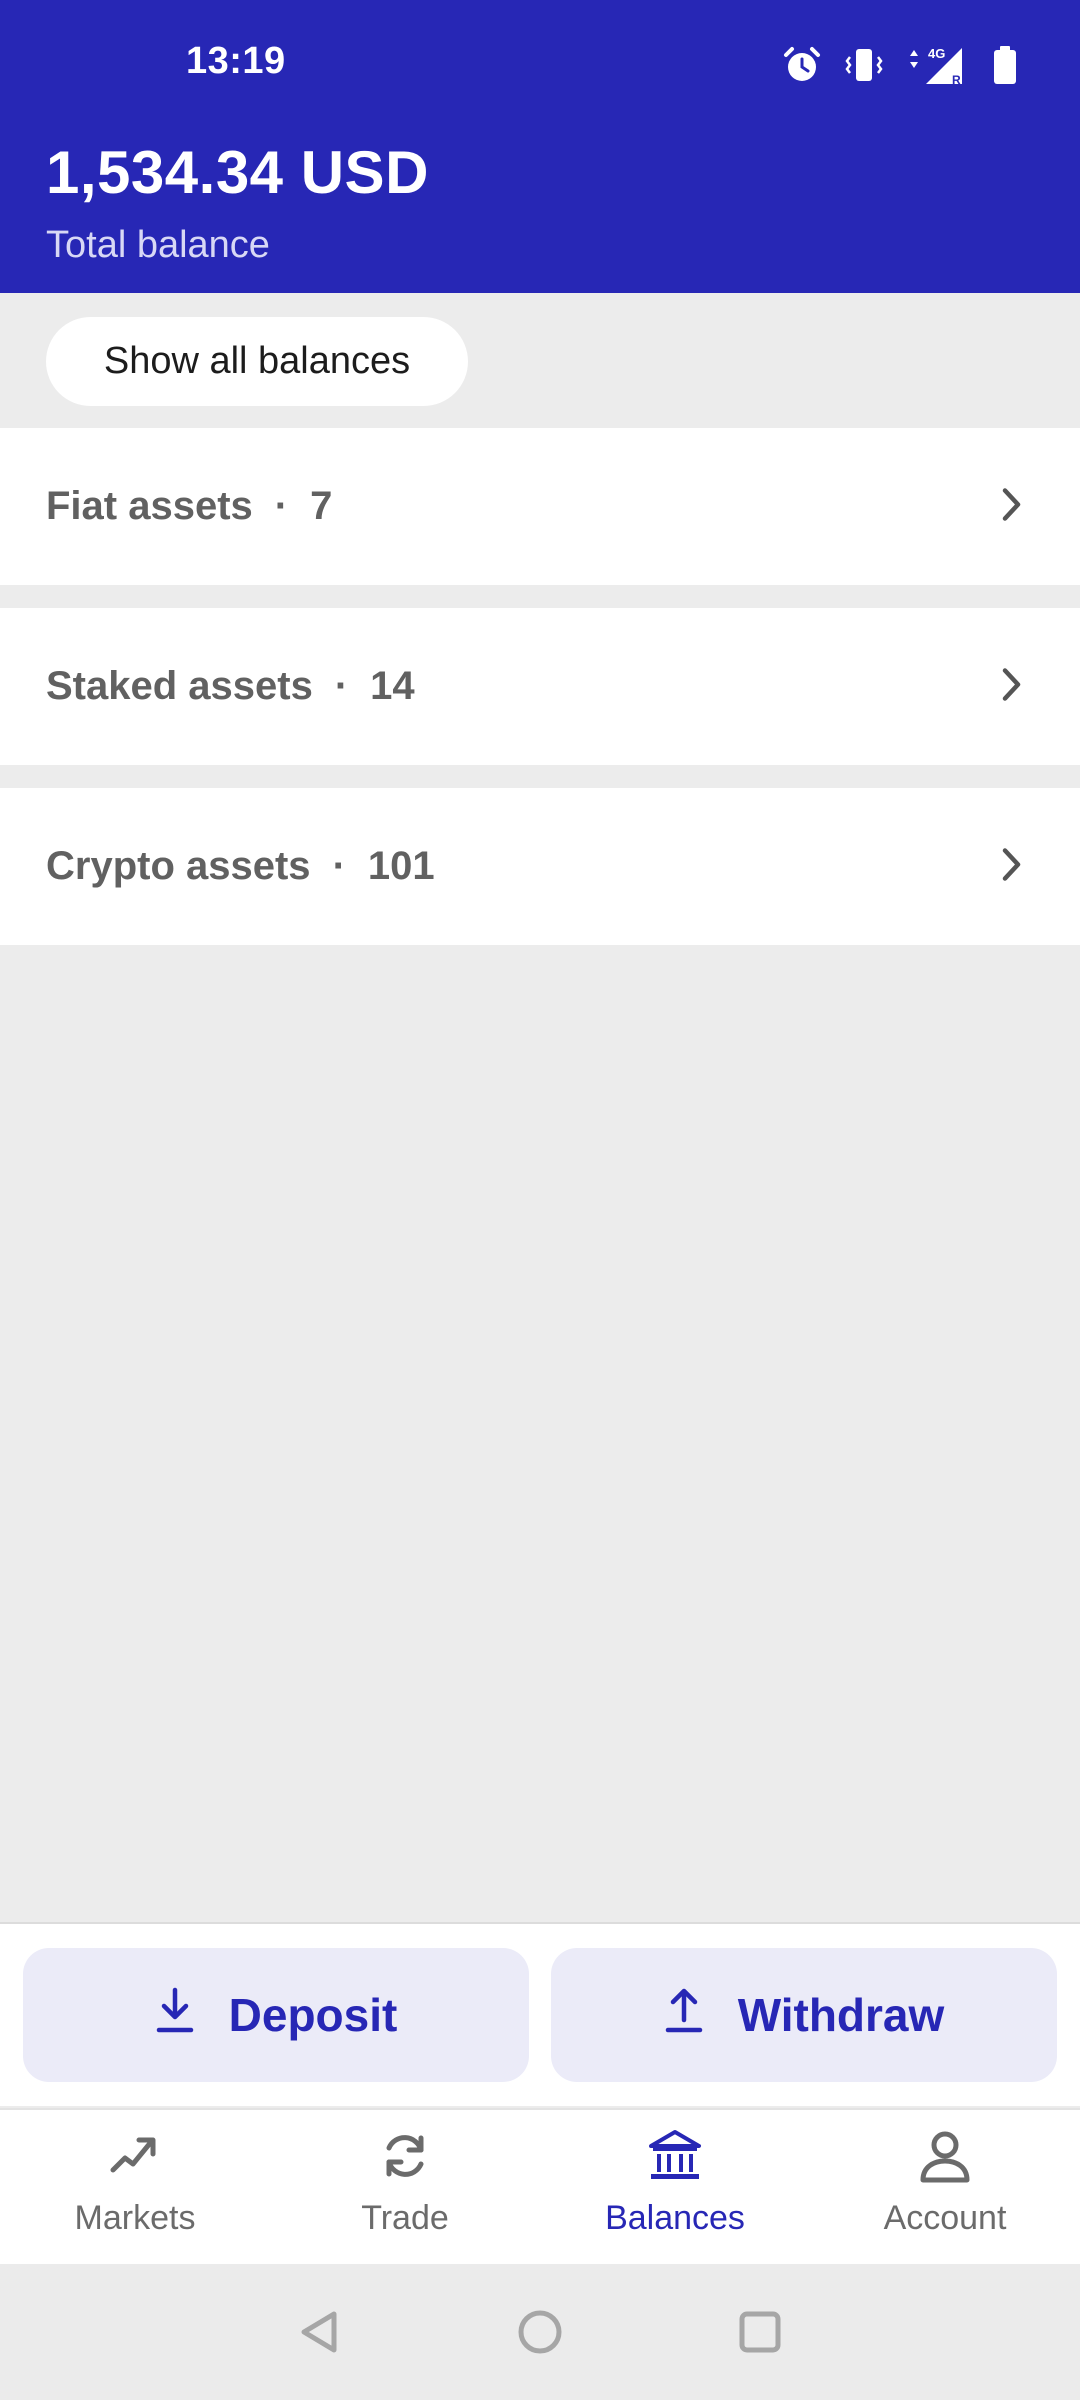  I want to click on withdraw-button: Withdraw, so click(804, 2015).